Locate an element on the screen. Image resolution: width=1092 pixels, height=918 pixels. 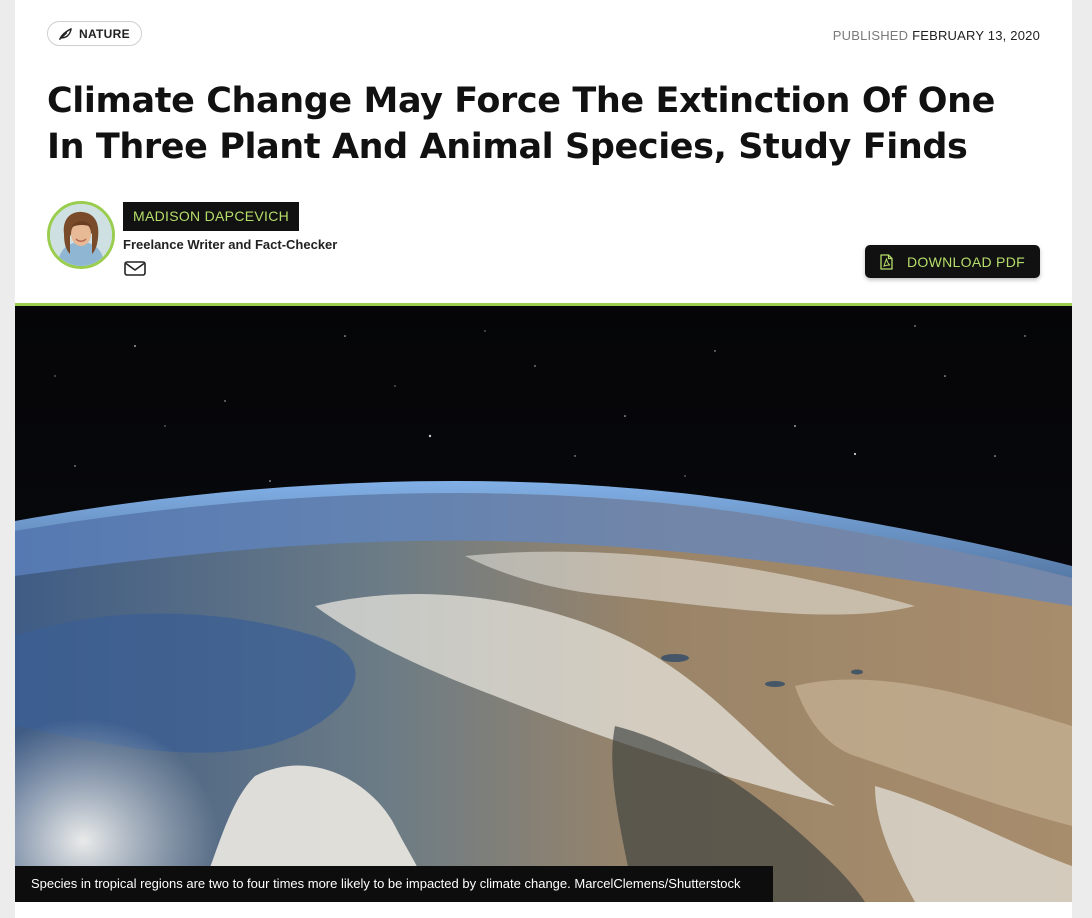
category-tag: NATURE is located at coordinates (94, 33).